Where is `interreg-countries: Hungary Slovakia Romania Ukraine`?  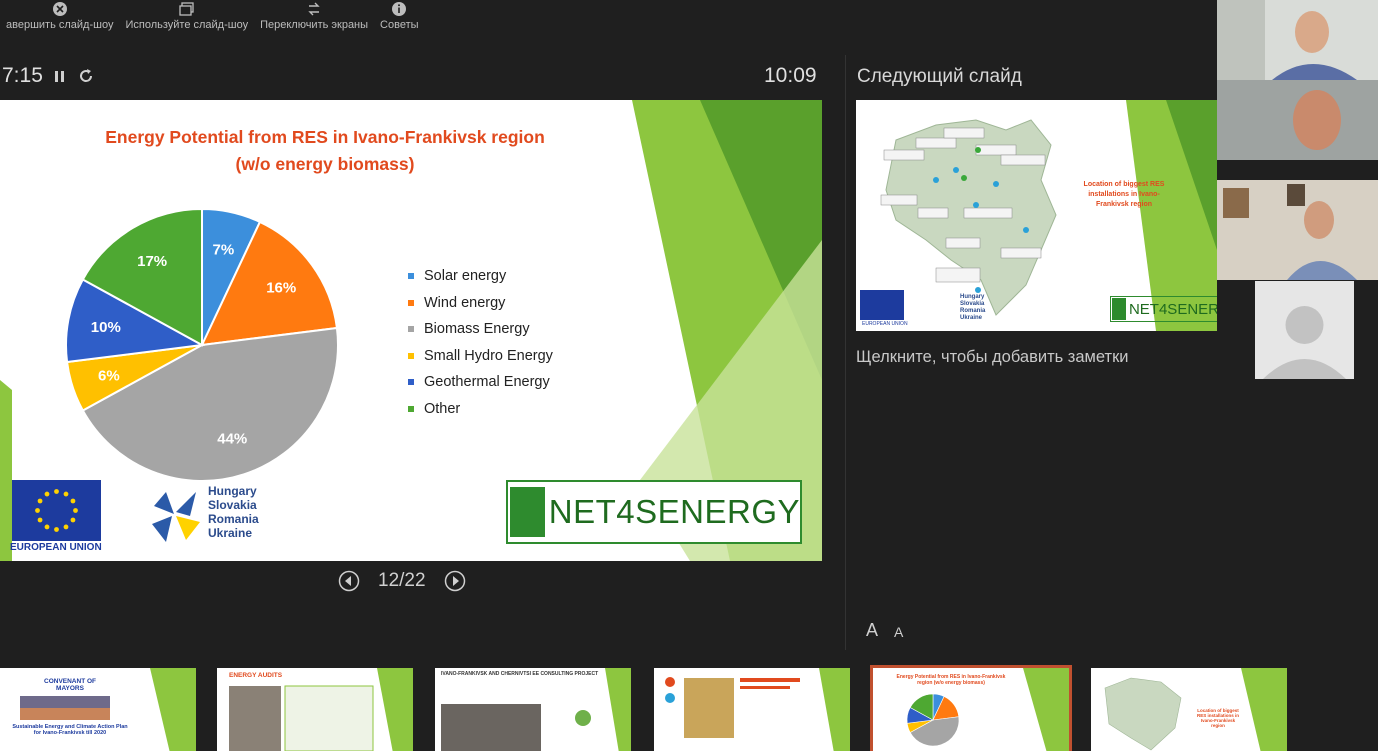 interreg-countries: Hungary Slovakia Romania Ukraine is located at coordinates (233, 512).